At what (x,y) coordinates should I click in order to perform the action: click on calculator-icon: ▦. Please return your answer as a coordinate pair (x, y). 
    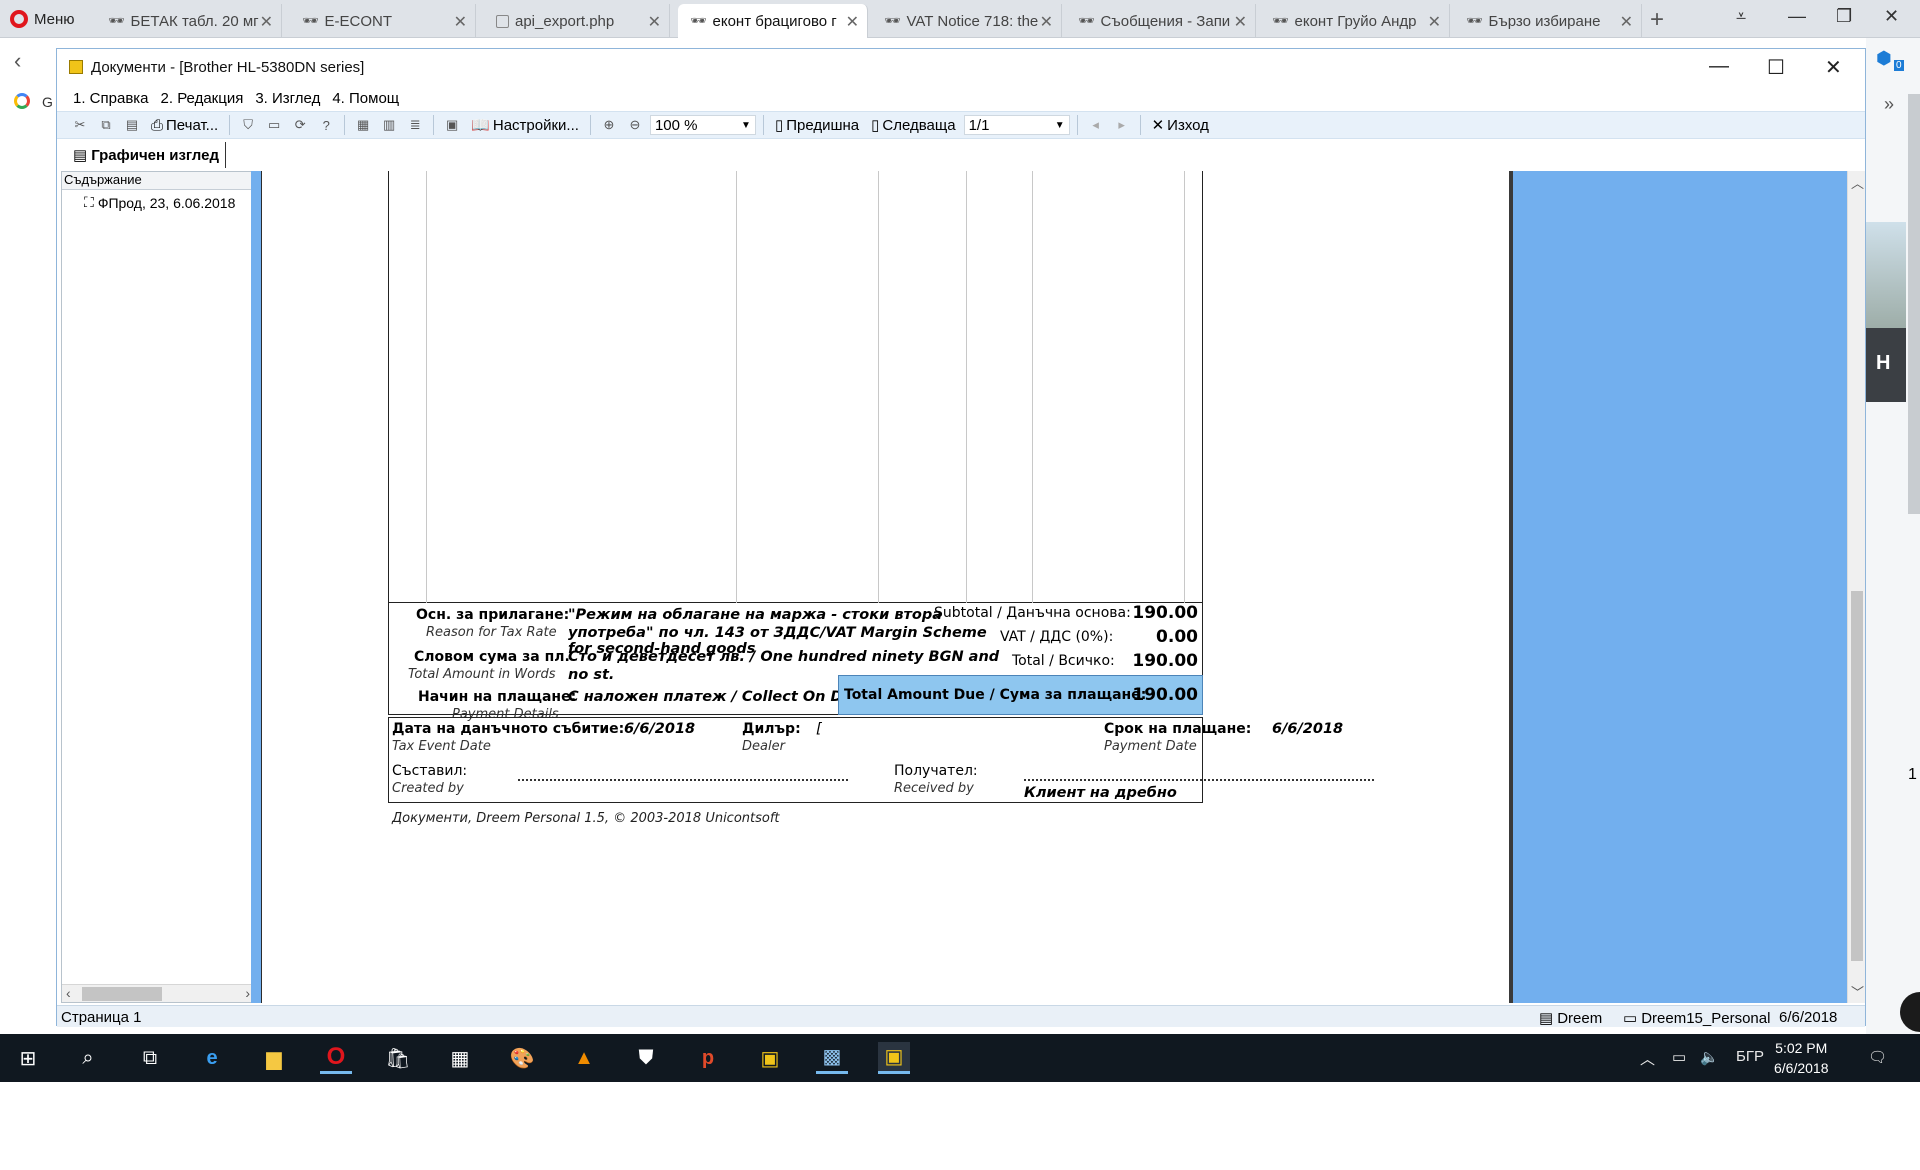
    Looking at the image, I should click on (460, 1058).